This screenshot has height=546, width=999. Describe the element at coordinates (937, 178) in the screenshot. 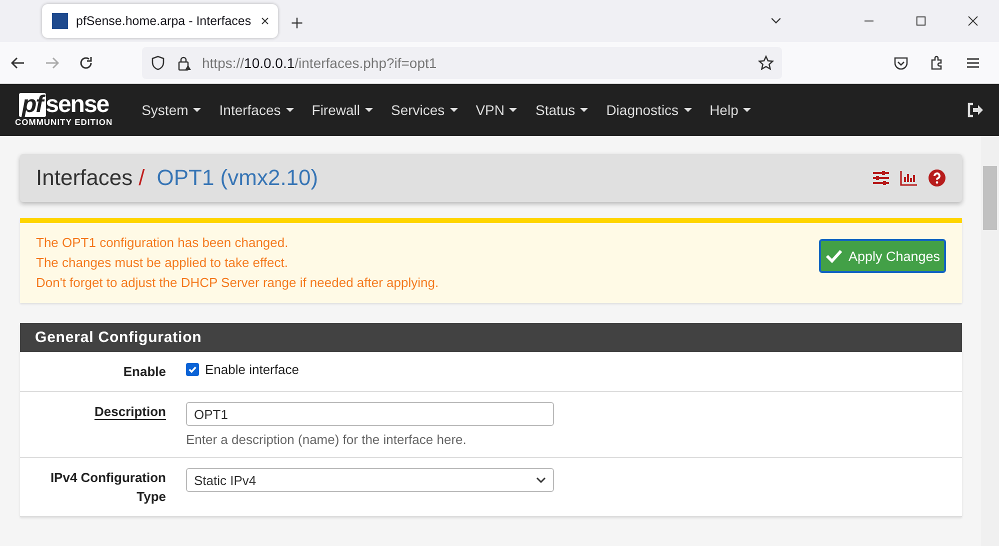

I see `help-icon` at that location.